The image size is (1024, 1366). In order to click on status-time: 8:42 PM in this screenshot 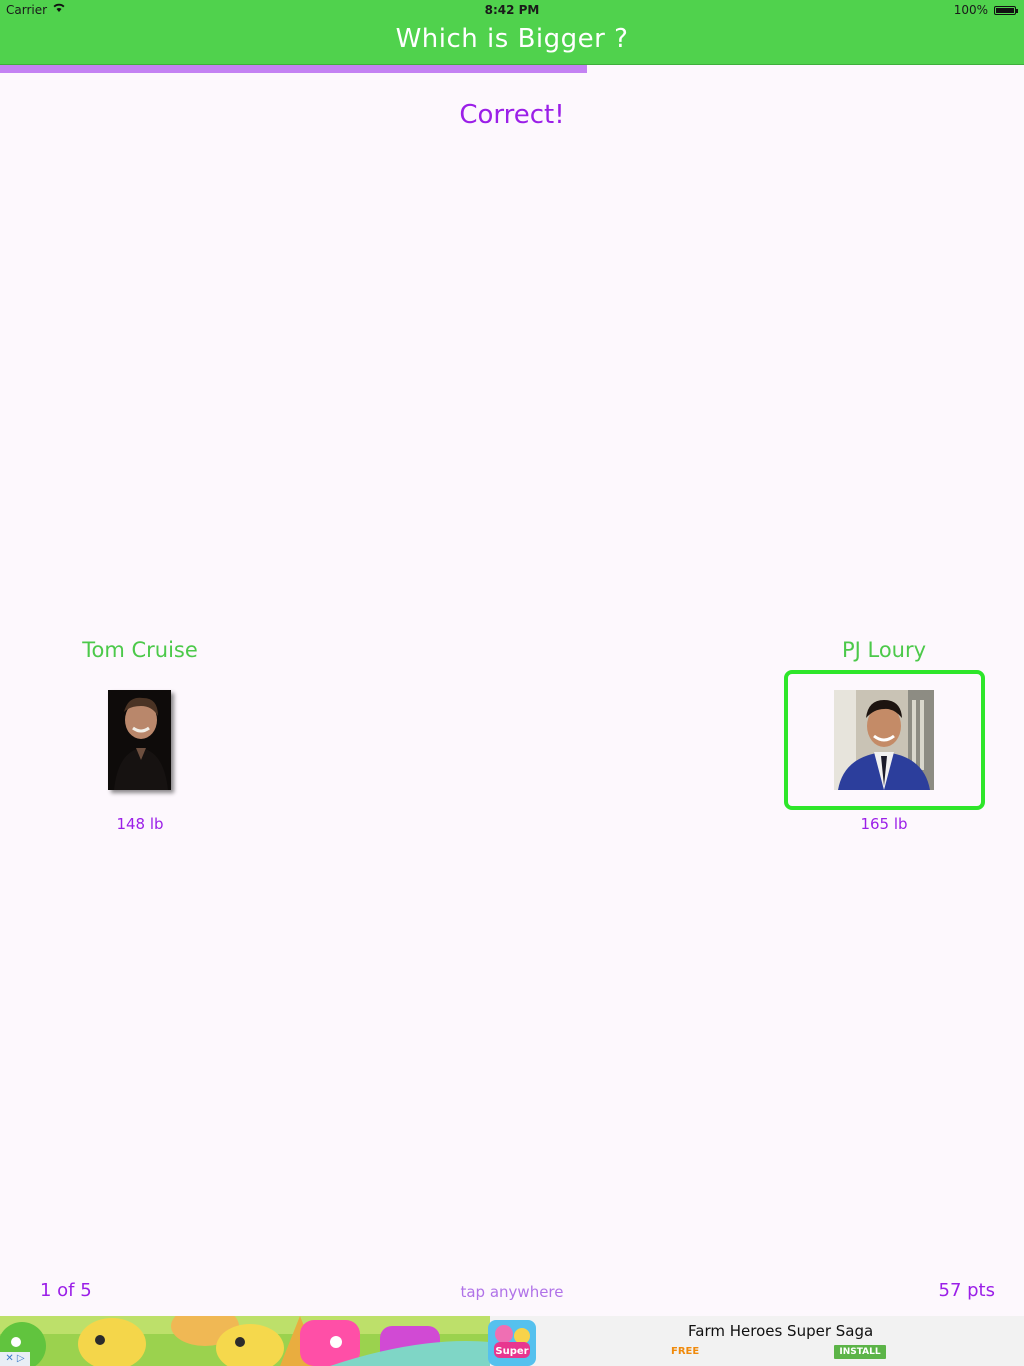, I will do `click(512, 10)`.